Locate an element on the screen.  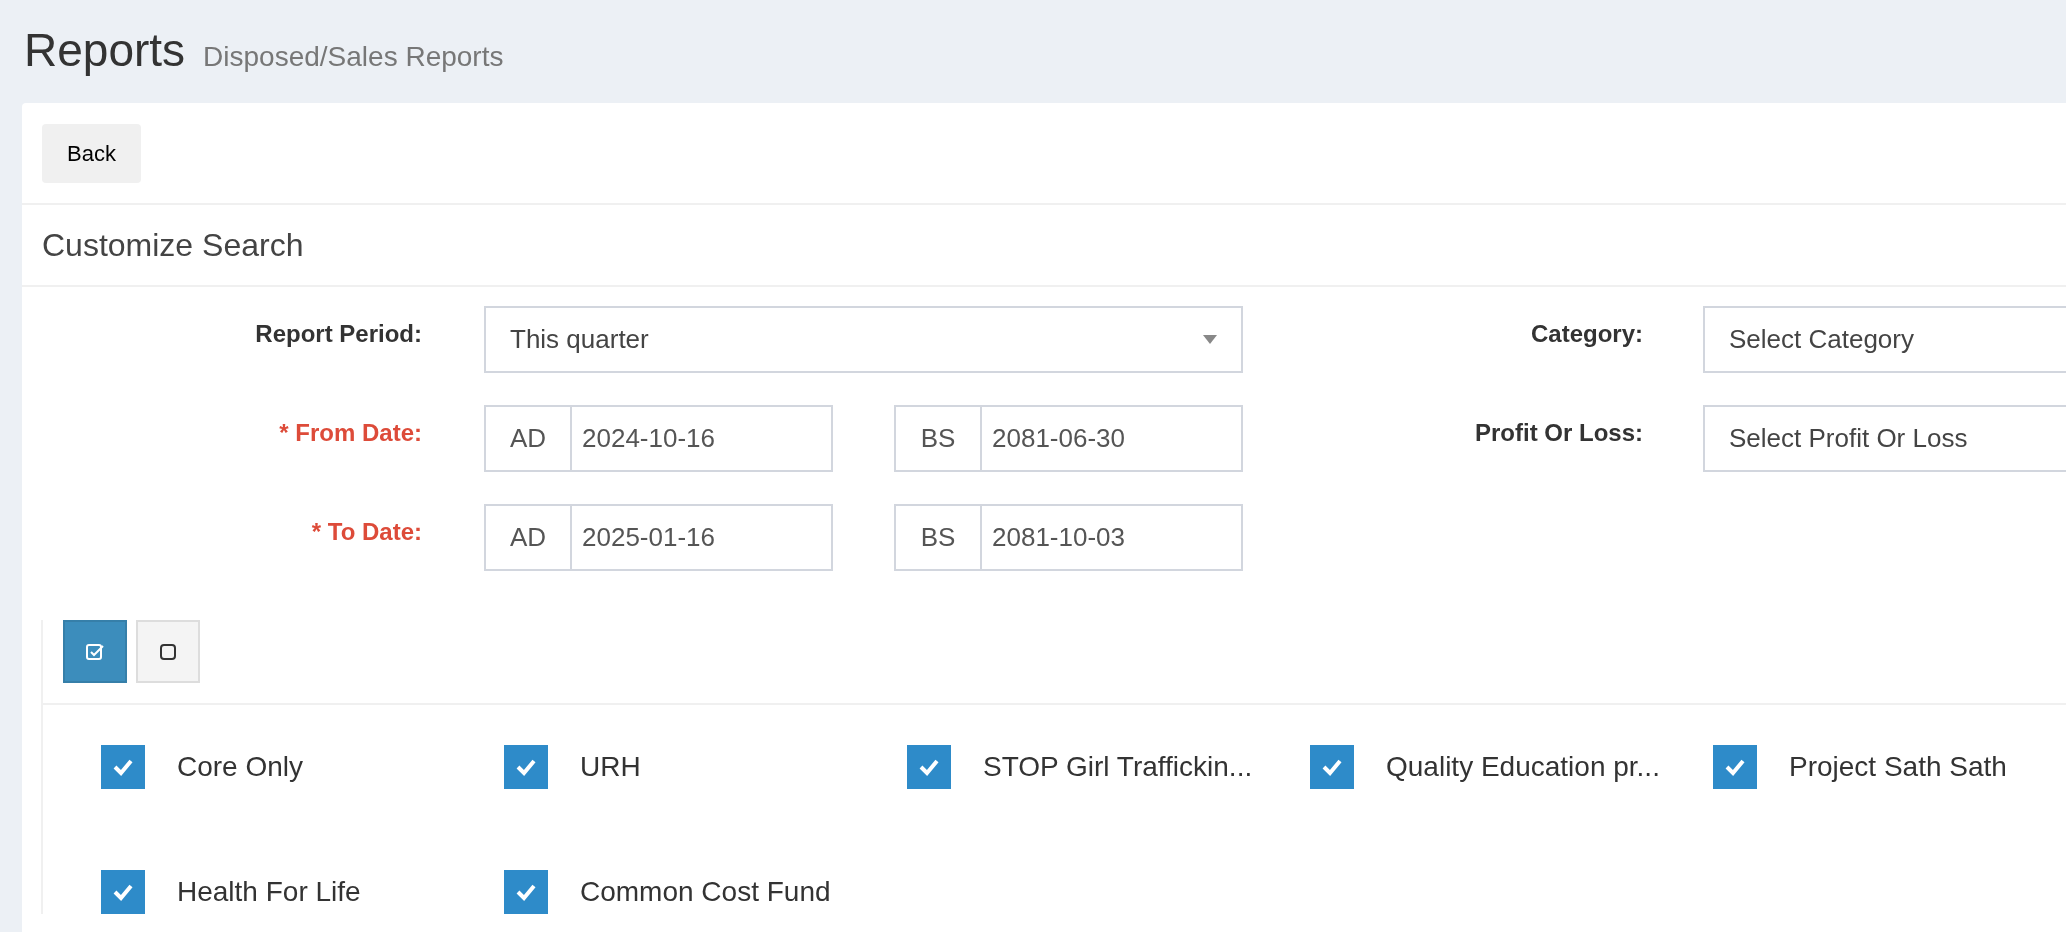
field-label: Category: is located at coordinates (1586, 334).